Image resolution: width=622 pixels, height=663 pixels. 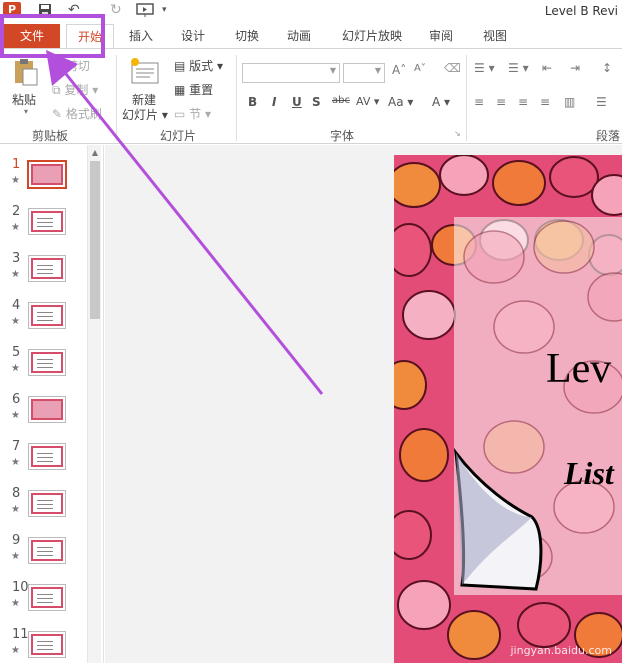 What do you see at coordinates (601, 102) in the screenshot?
I see `text-direction-button: ☰` at bounding box center [601, 102].